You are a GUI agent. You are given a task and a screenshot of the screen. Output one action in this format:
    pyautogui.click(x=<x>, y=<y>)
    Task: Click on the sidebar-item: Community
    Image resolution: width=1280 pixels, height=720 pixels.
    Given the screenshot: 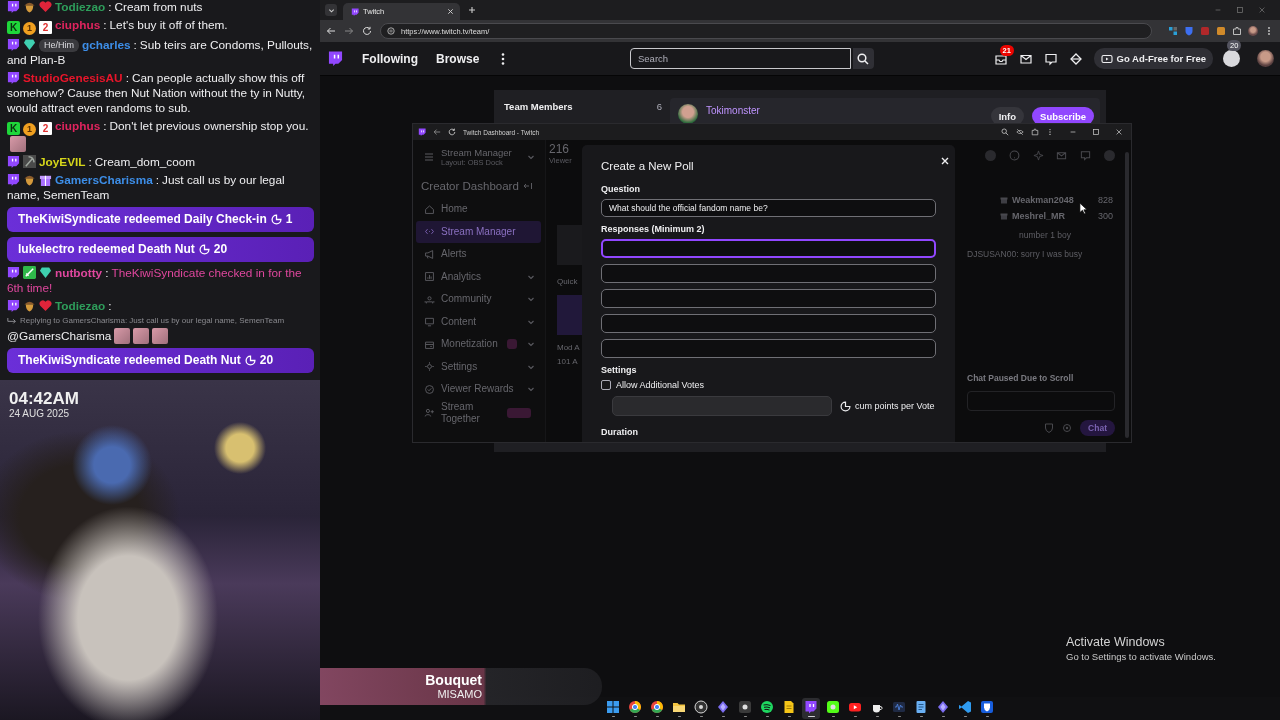 What is the action you would take?
    pyautogui.click(x=478, y=299)
    